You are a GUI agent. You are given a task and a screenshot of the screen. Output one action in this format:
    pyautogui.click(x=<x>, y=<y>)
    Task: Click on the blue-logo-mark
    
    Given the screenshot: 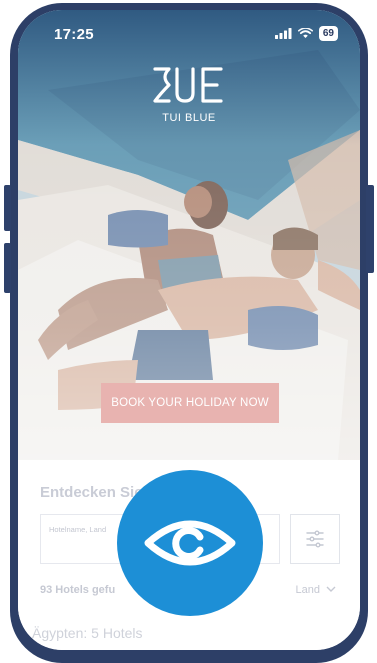 What is the action you would take?
    pyautogui.click(x=188, y=85)
    